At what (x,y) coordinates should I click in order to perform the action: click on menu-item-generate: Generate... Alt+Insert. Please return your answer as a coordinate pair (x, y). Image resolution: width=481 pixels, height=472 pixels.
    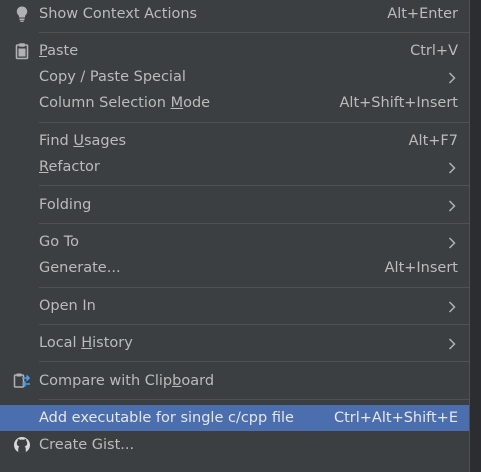
    Looking at the image, I should click on (234, 268).